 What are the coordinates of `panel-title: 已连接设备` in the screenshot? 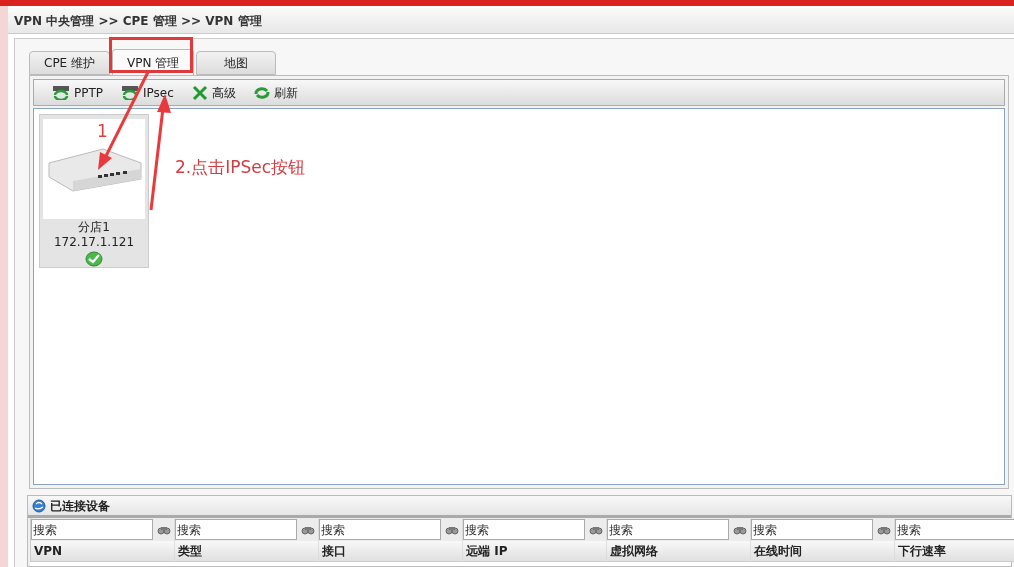 It's located at (80, 506).